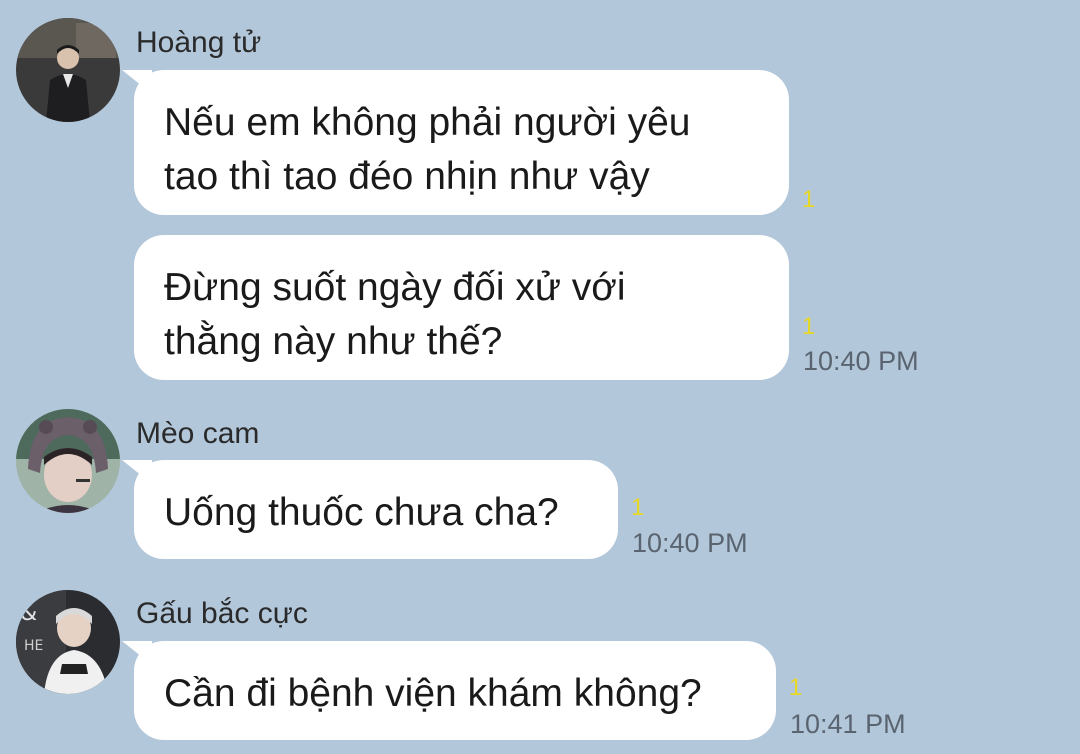 The height and width of the screenshot is (754, 1080). What do you see at coordinates (848, 724) in the screenshot?
I see `message-timestamp: 10:41 PM` at bounding box center [848, 724].